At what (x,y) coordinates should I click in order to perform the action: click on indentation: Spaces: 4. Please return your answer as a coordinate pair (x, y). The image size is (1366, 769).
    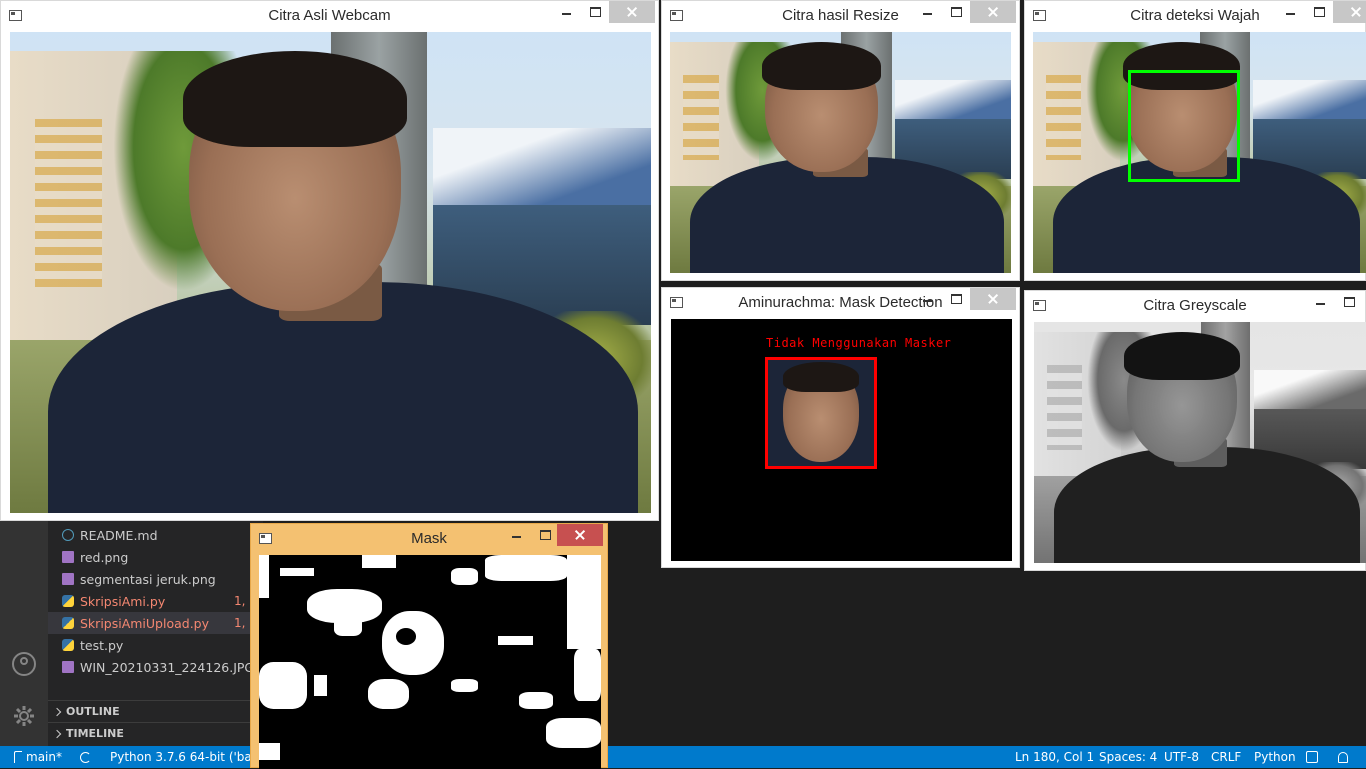
    Looking at the image, I should click on (1128, 757).